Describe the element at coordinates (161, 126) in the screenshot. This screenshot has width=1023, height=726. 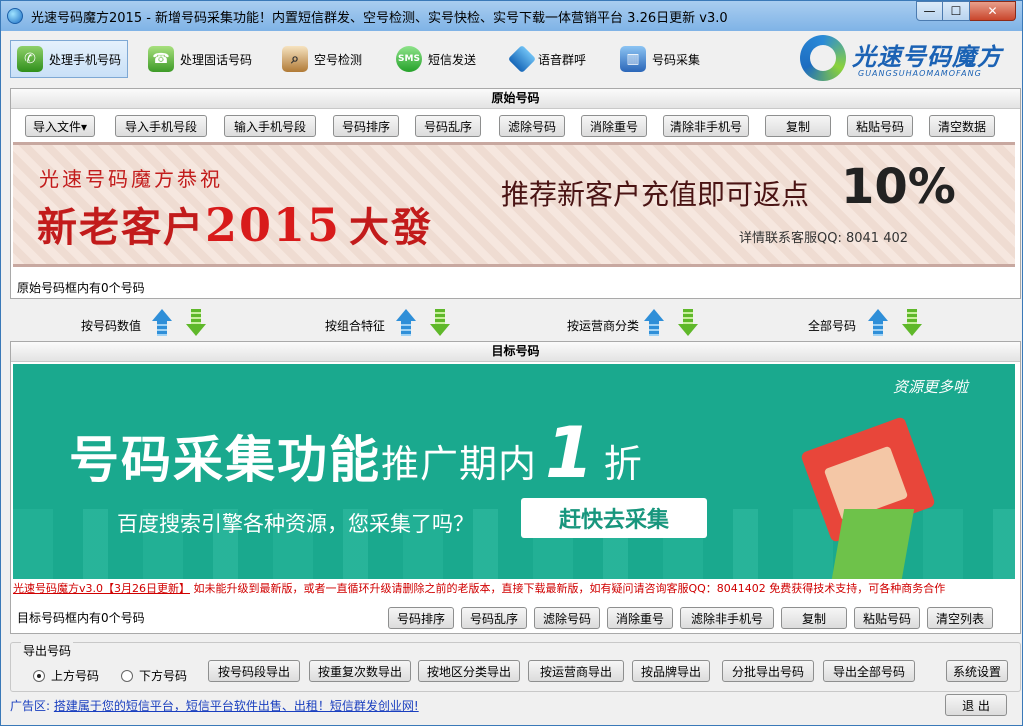
I see `import-mobile-range-button: 导入手机号段` at that location.